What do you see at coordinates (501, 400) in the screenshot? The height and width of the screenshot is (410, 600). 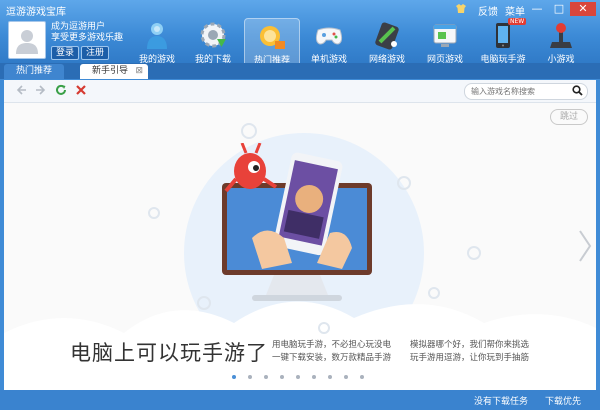 I see `no-download-tasks-link: 没有下载任务` at bounding box center [501, 400].